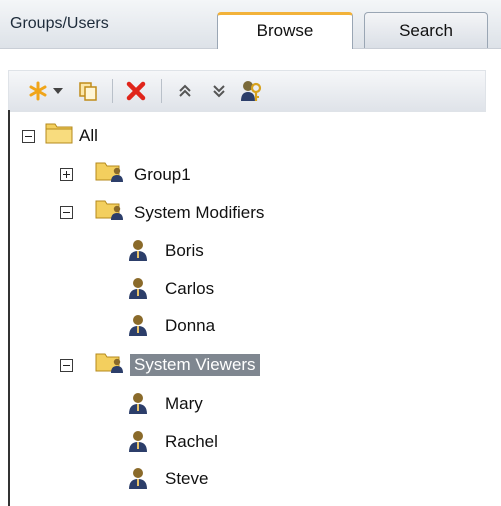 The width and height of the screenshot is (501, 506). Describe the element at coordinates (251, 91) in the screenshot. I see `permissions-key-icon` at that location.